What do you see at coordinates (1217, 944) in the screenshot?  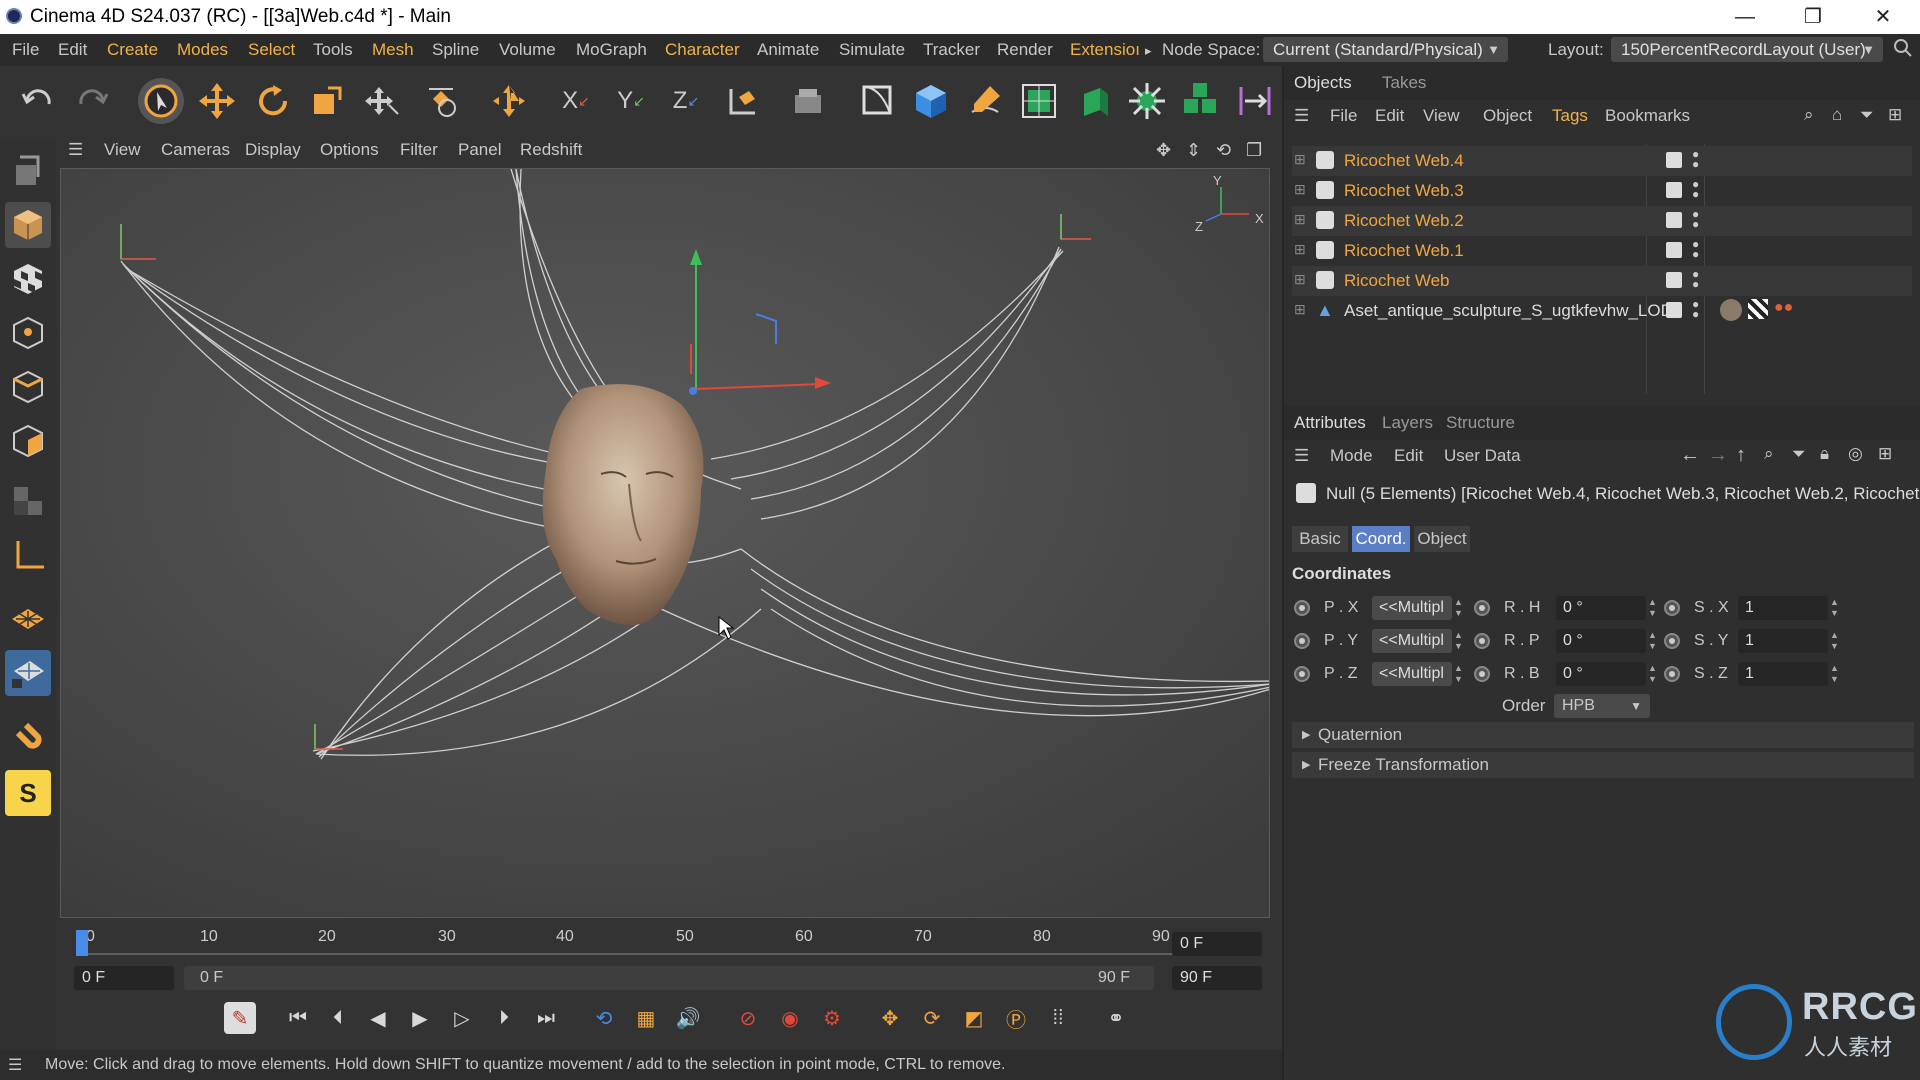 I see `current-frame-field: 0 F` at bounding box center [1217, 944].